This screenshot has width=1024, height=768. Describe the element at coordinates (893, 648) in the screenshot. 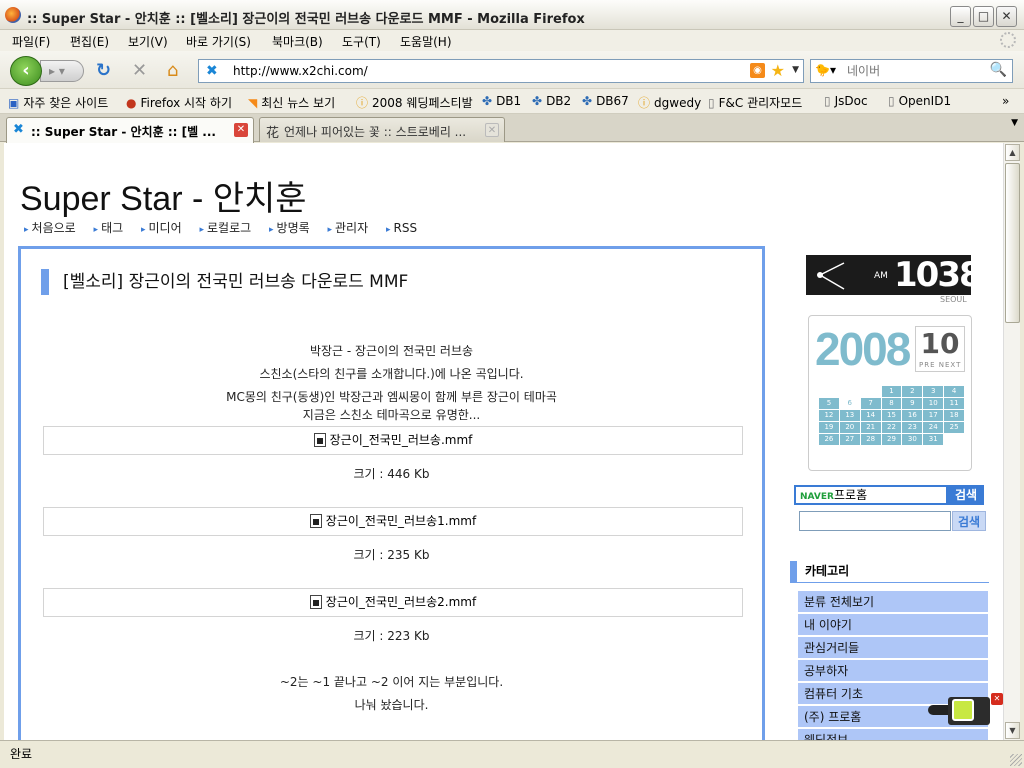

I see `category-item: 관심거리들` at that location.